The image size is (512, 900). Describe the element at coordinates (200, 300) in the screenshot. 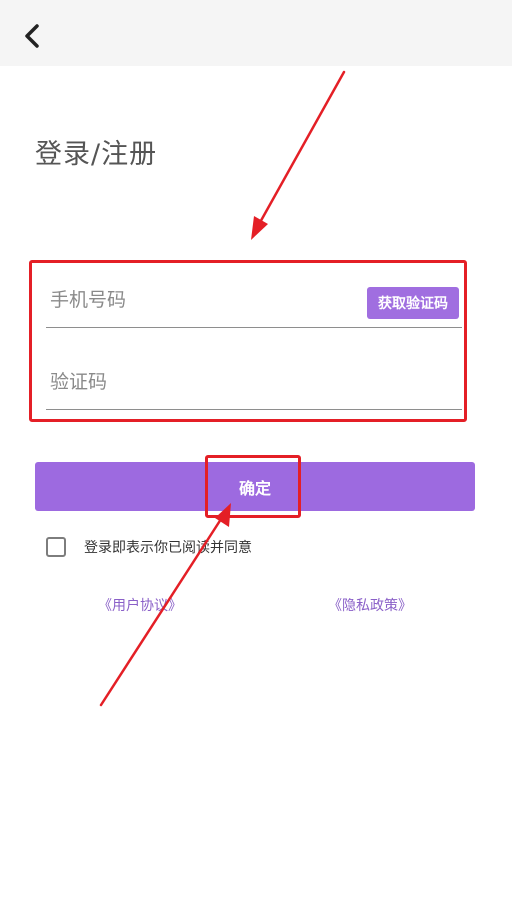

I see `phone-input` at that location.